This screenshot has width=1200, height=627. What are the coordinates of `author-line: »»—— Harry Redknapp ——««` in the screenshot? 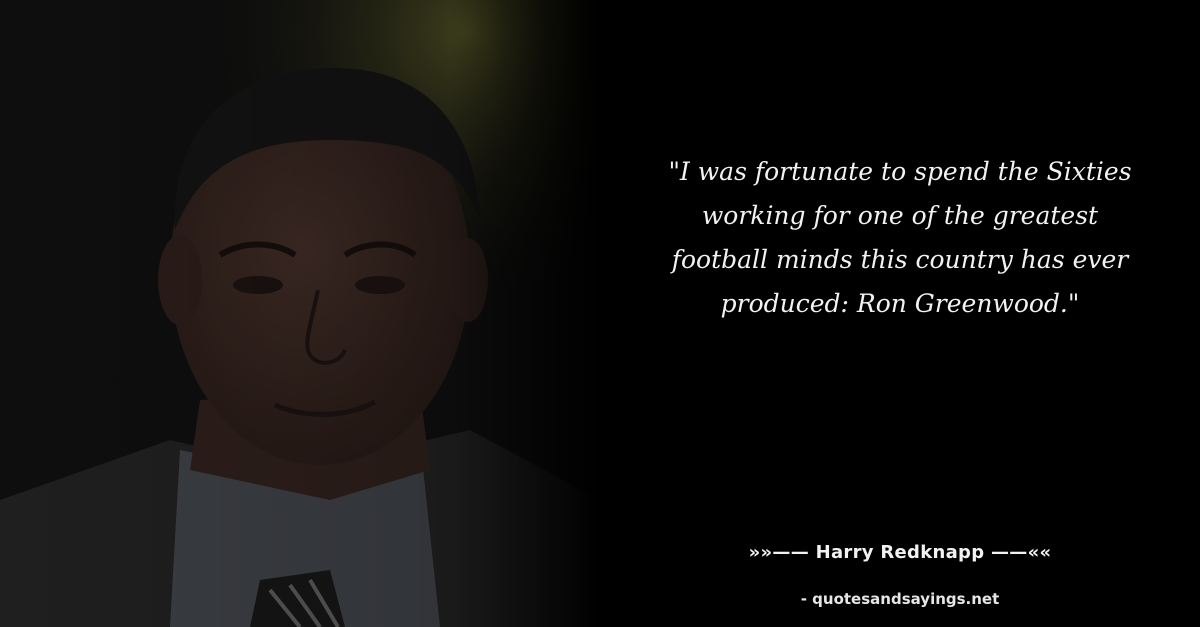 It's located at (900, 552).